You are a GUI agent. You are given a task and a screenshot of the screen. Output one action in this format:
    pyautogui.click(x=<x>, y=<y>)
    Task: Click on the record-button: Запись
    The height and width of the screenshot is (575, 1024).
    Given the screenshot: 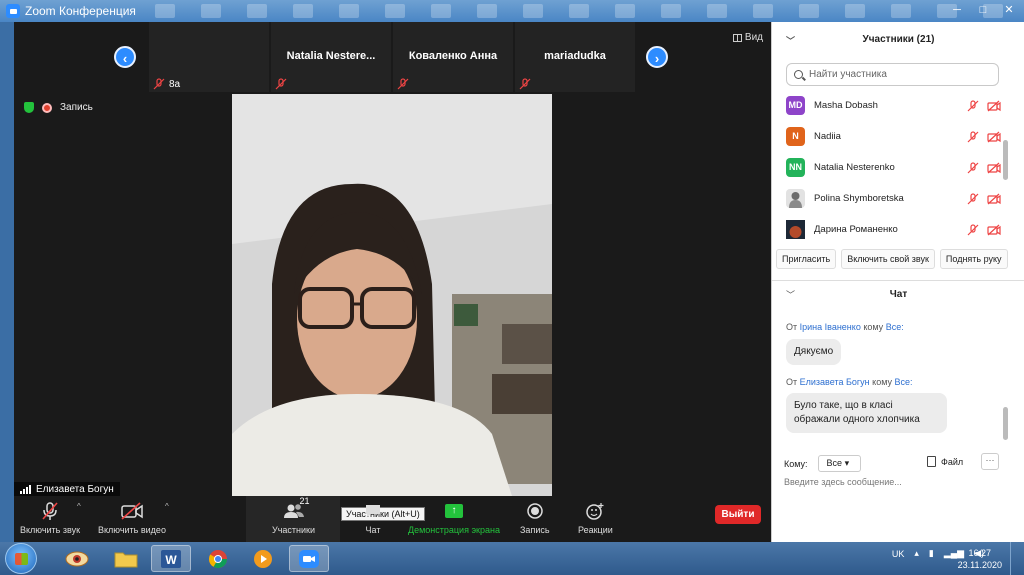 What is the action you would take?
    pyautogui.click(x=535, y=517)
    